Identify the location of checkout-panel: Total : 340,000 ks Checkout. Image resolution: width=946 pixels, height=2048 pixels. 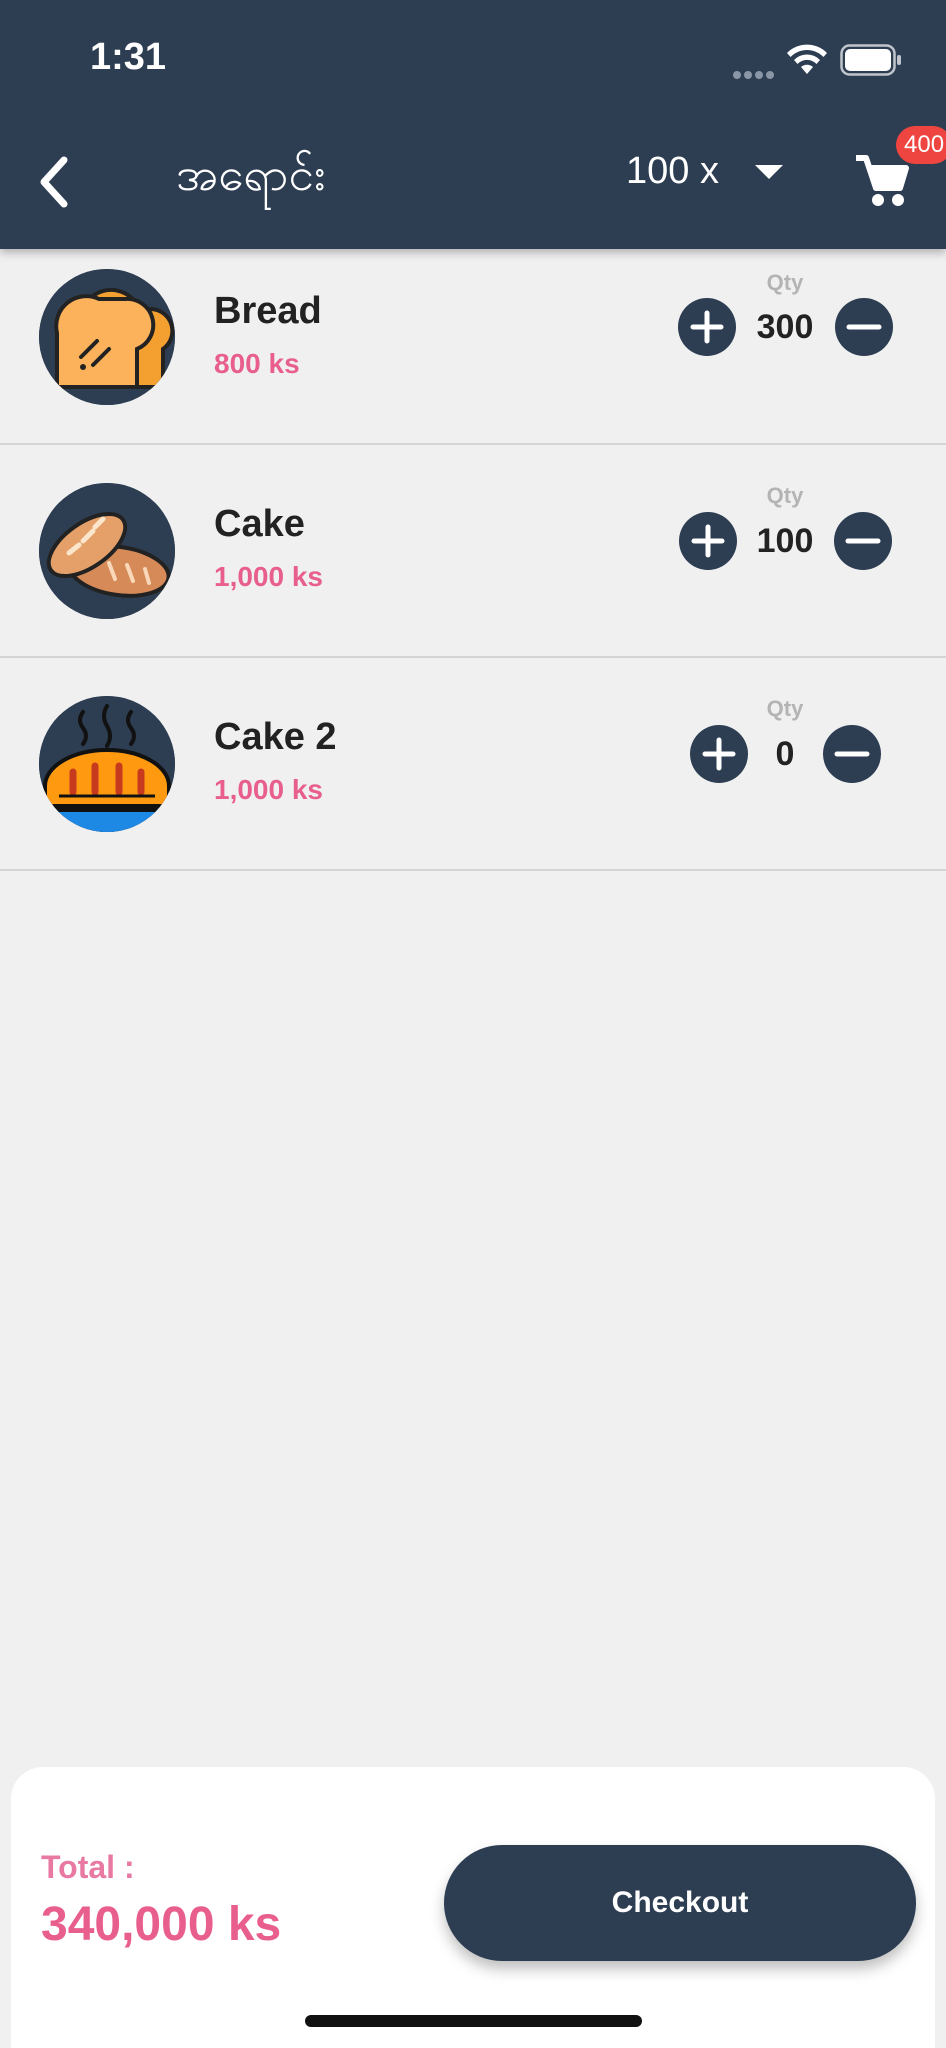
(473, 1907).